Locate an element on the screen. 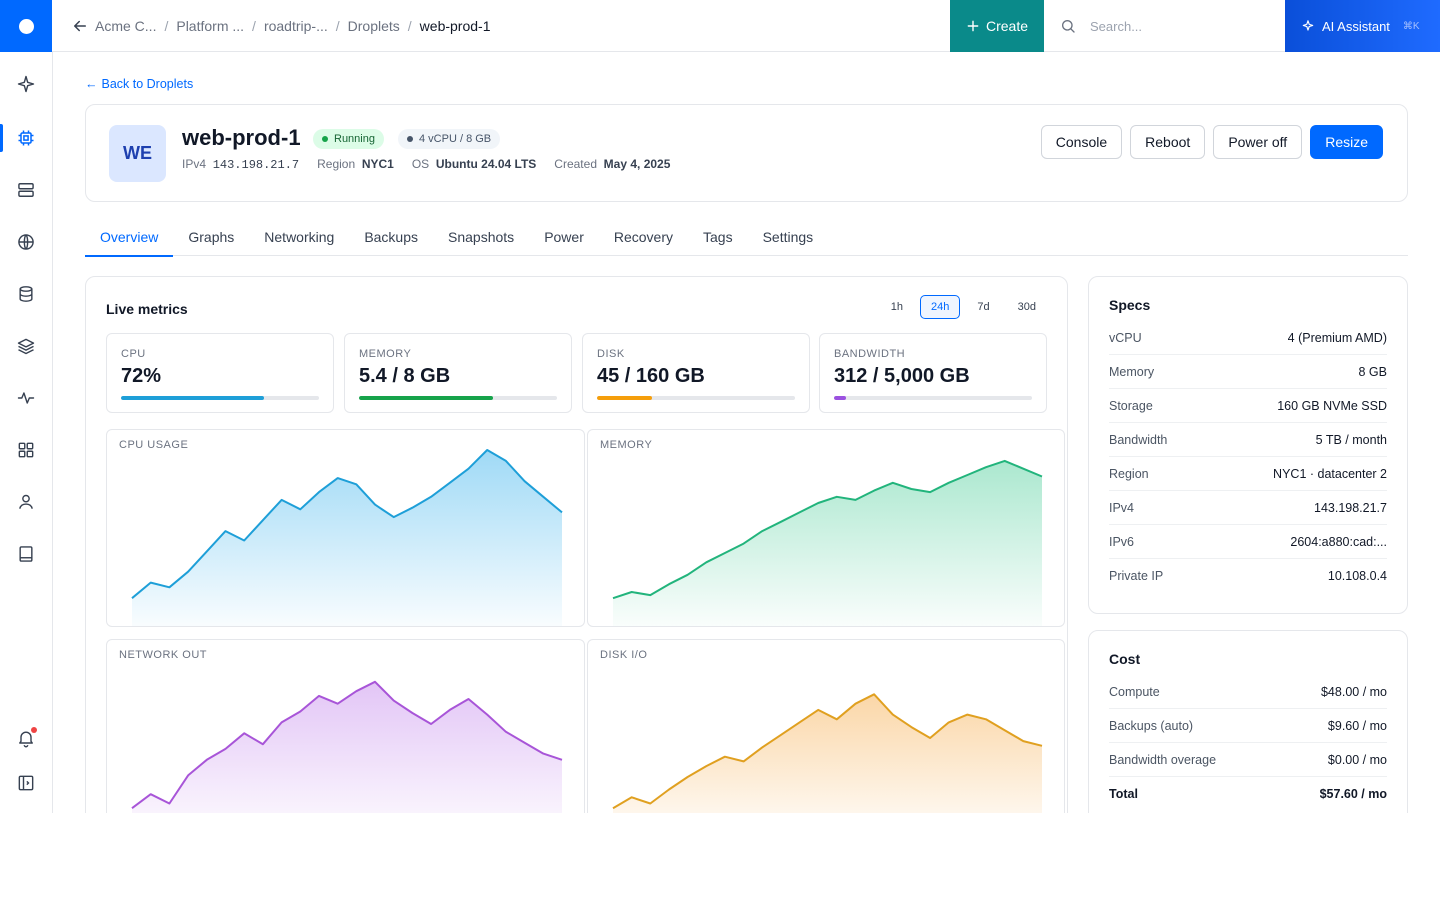  meta-region: Region NYC1 is located at coordinates (355, 164).